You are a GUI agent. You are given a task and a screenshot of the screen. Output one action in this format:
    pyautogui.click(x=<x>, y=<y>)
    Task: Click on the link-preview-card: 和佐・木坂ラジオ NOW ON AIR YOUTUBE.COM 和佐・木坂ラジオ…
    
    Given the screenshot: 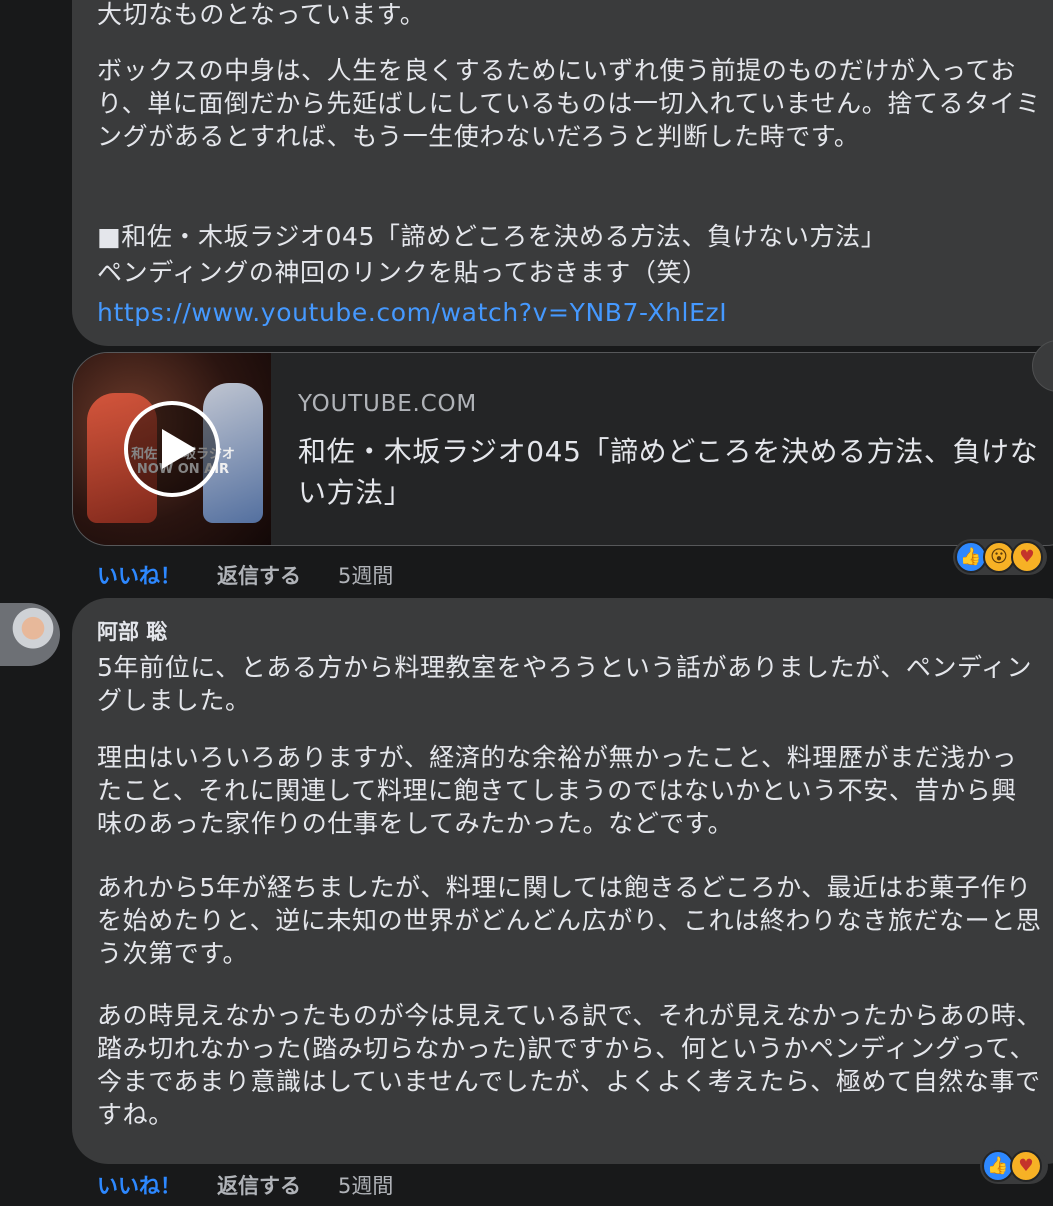 What is the action you would take?
    pyautogui.click(x=562, y=449)
    